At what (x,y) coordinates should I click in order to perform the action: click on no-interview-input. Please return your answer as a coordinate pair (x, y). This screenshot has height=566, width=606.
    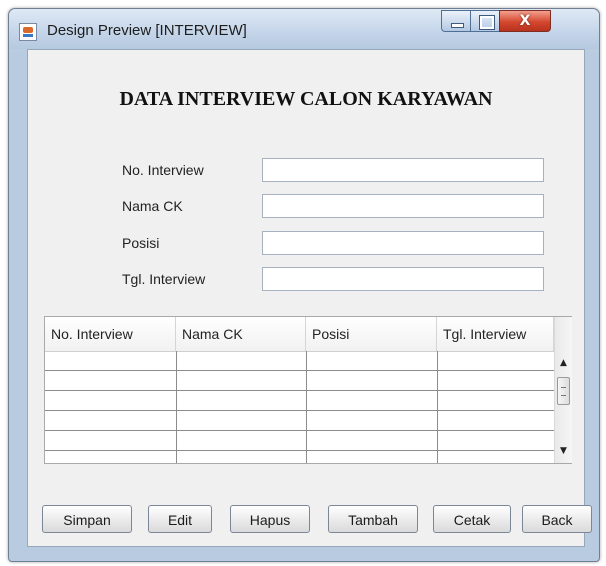
    Looking at the image, I should click on (403, 170).